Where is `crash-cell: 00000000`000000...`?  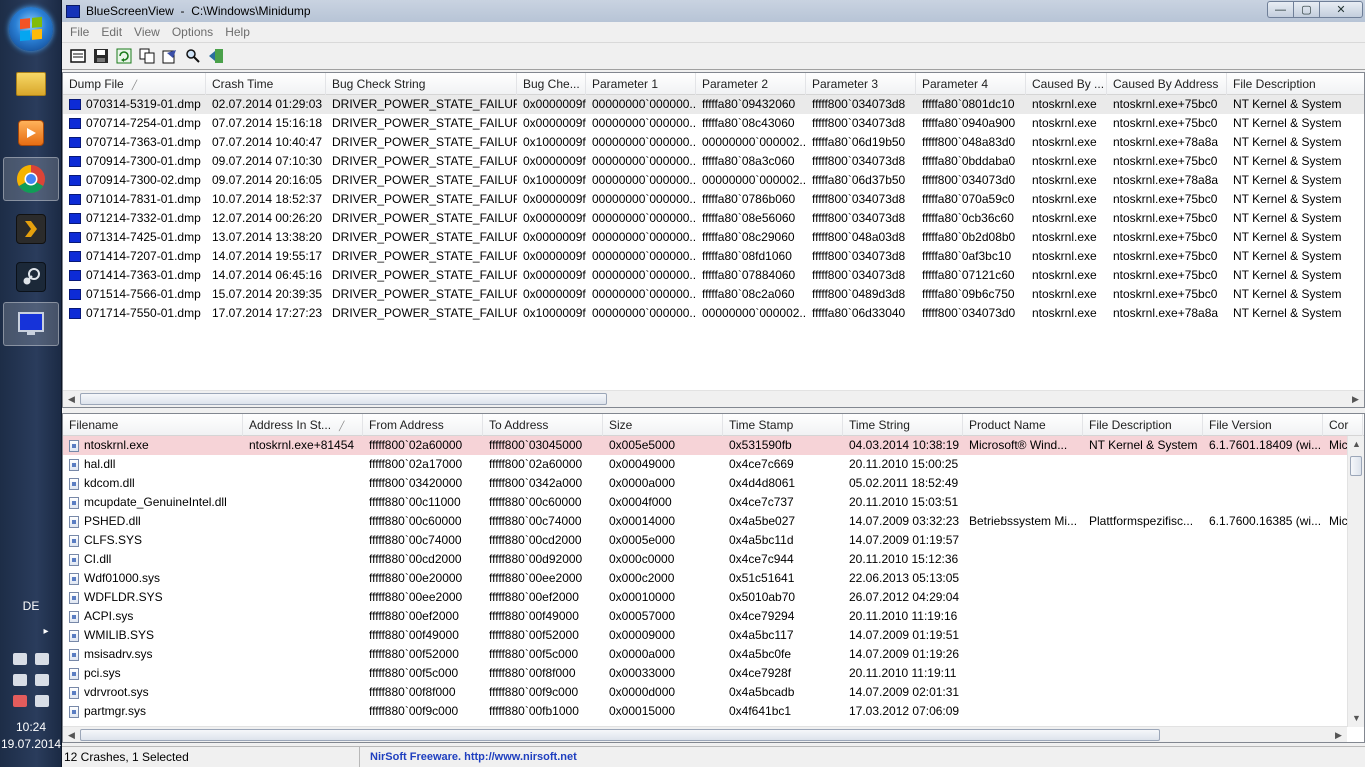
crash-cell: 00000000`000000... is located at coordinates (644, 123).